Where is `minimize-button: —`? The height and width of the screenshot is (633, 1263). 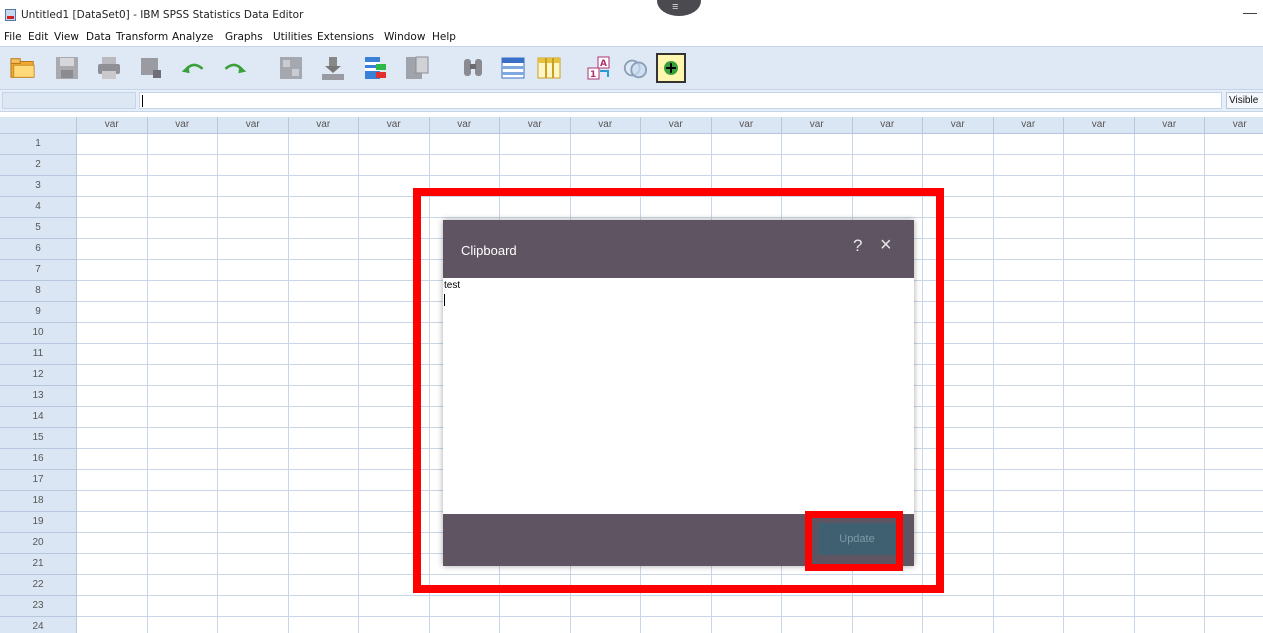
minimize-button: — is located at coordinates (1250, 12).